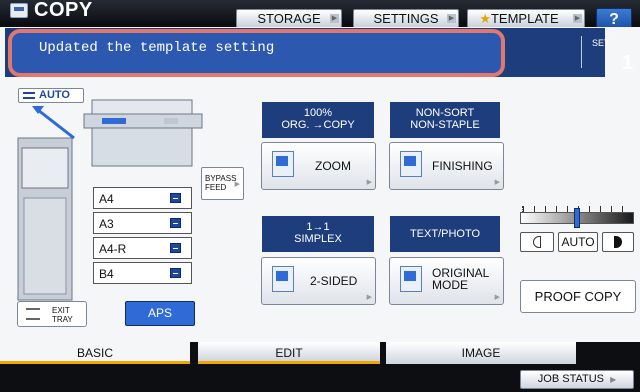  What do you see at coordinates (446, 166) in the screenshot?
I see `finishing-button: FINISHING ▶` at bounding box center [446, 166].